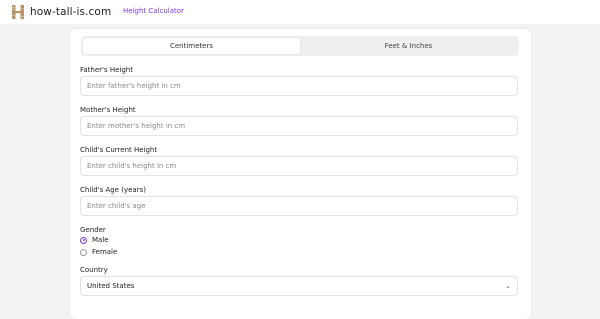  I want to click on child-age-label: Child's Age (years), so click(113, 190).